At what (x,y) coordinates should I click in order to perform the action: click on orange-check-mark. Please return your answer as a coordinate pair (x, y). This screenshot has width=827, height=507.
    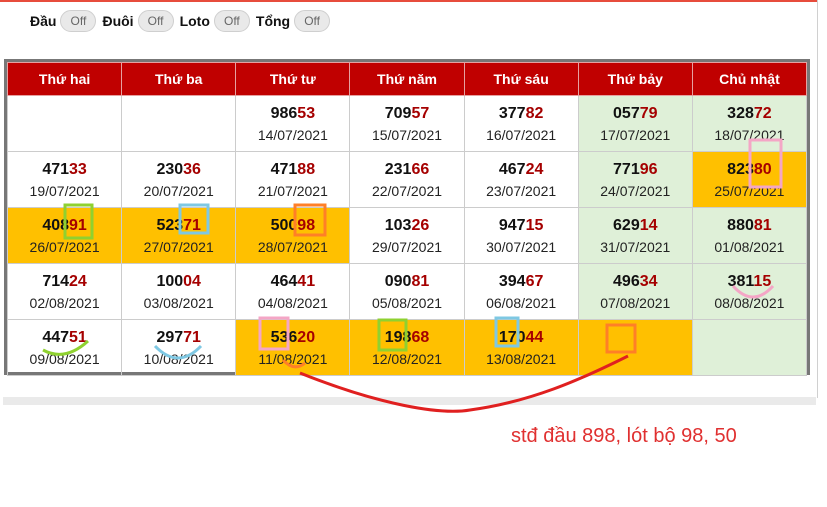
    Looking at the image, I should click on (293, 363).